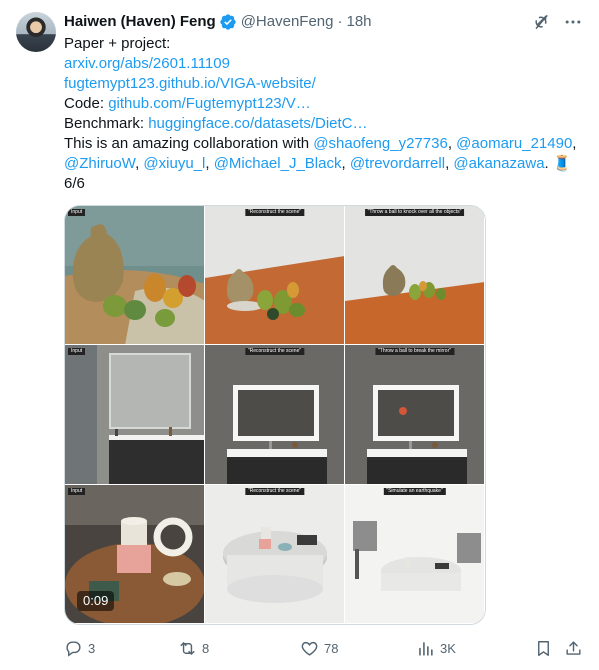  I want to click on grok-icon, so click(541, 22).